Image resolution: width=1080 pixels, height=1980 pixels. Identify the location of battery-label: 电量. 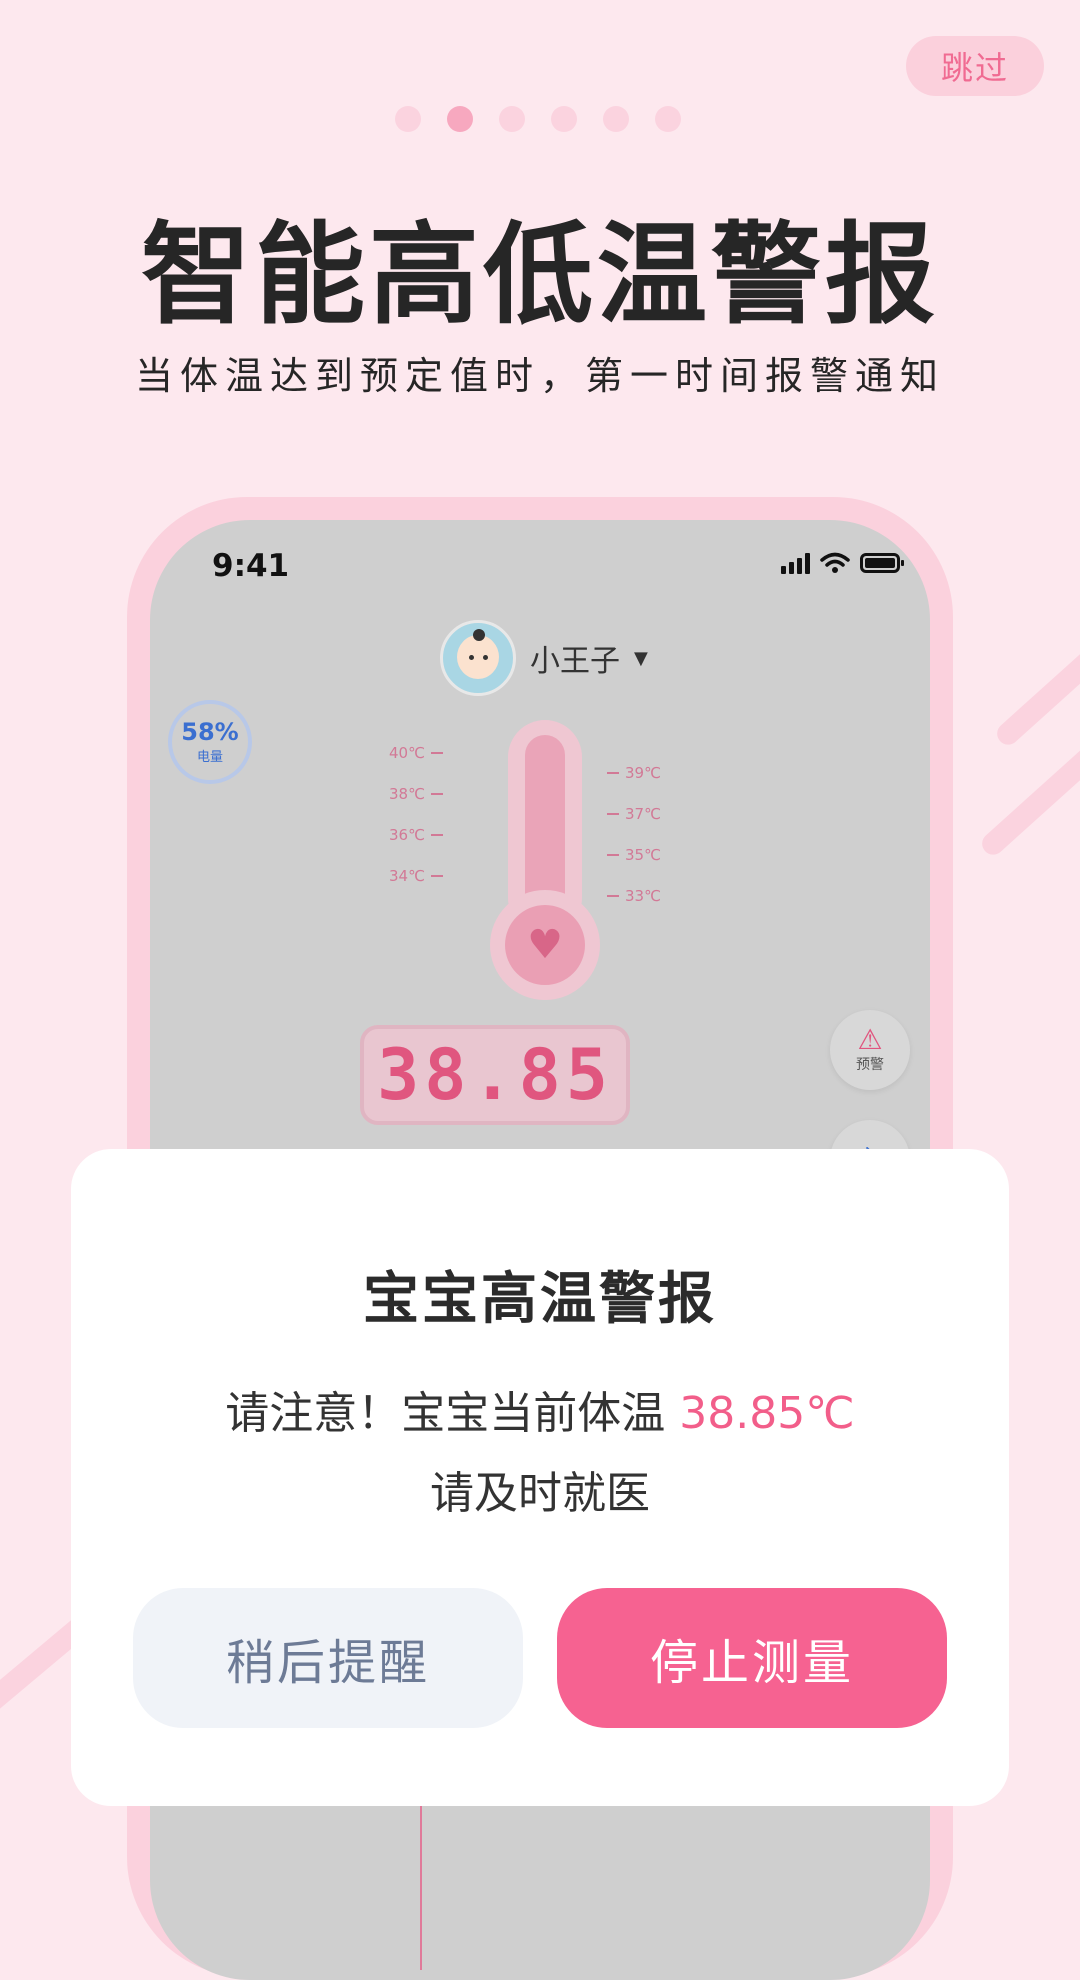
(209, 757).